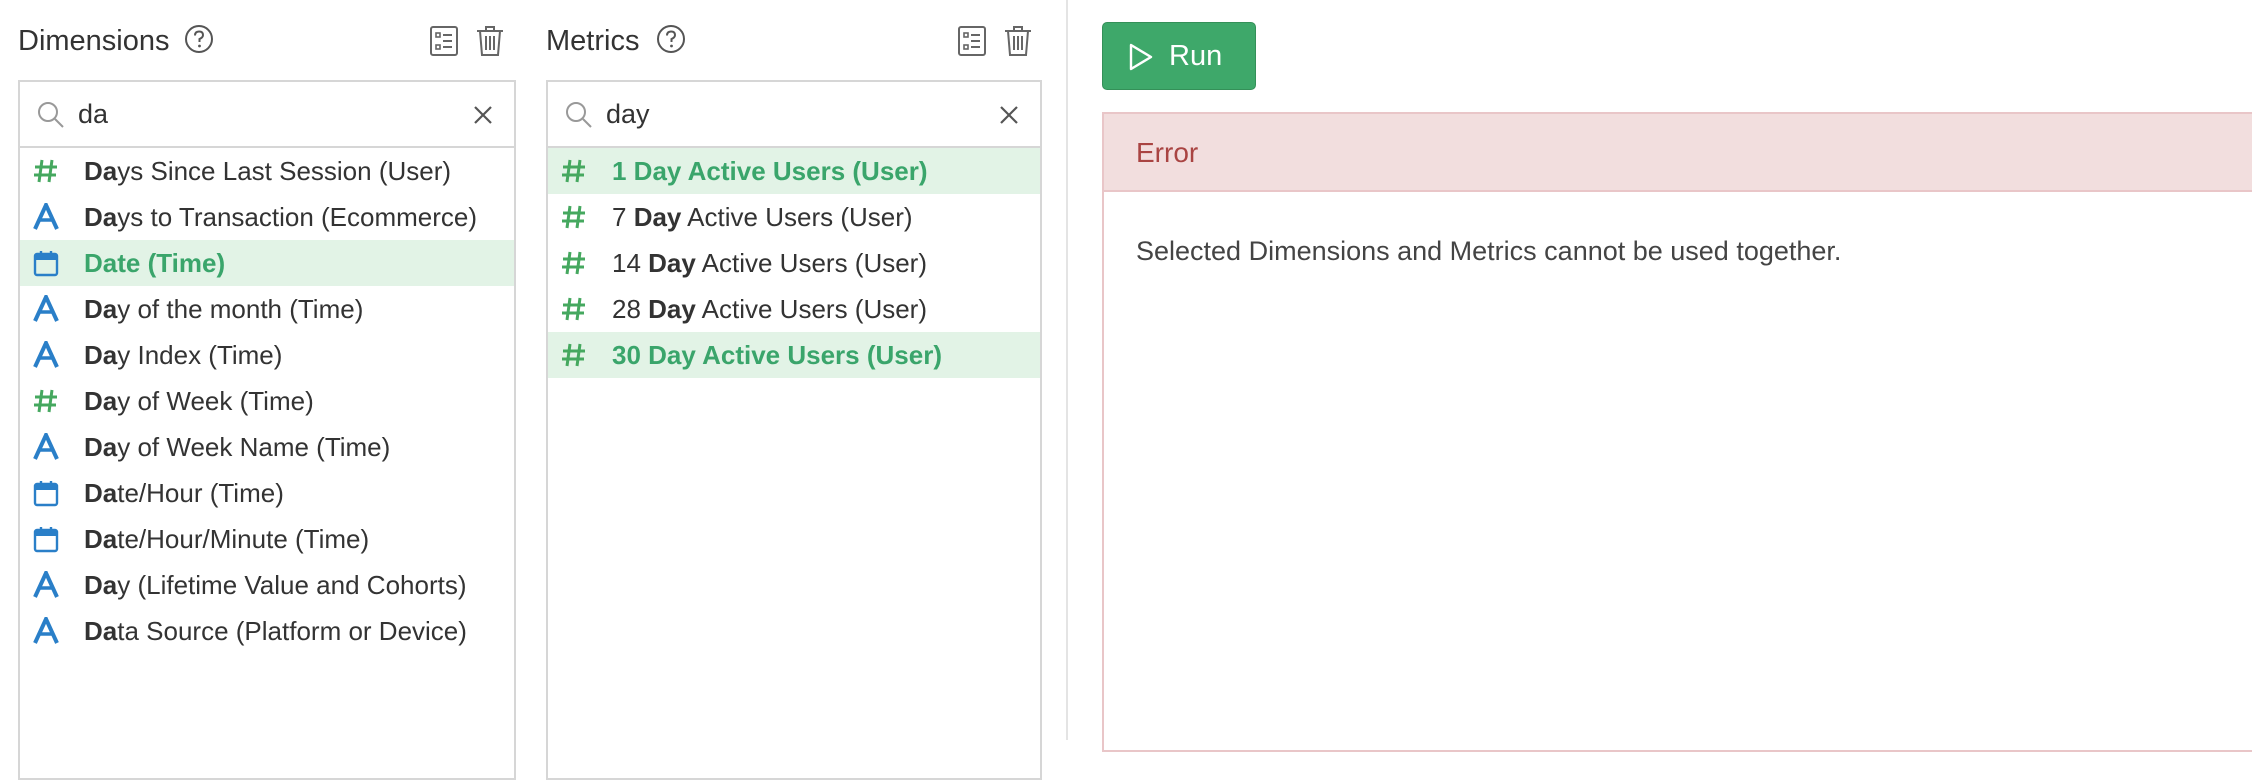 The height and width of the screenshot is (780, 2252). I want to click on item-label-match: Date (Time), so click(155, 263).